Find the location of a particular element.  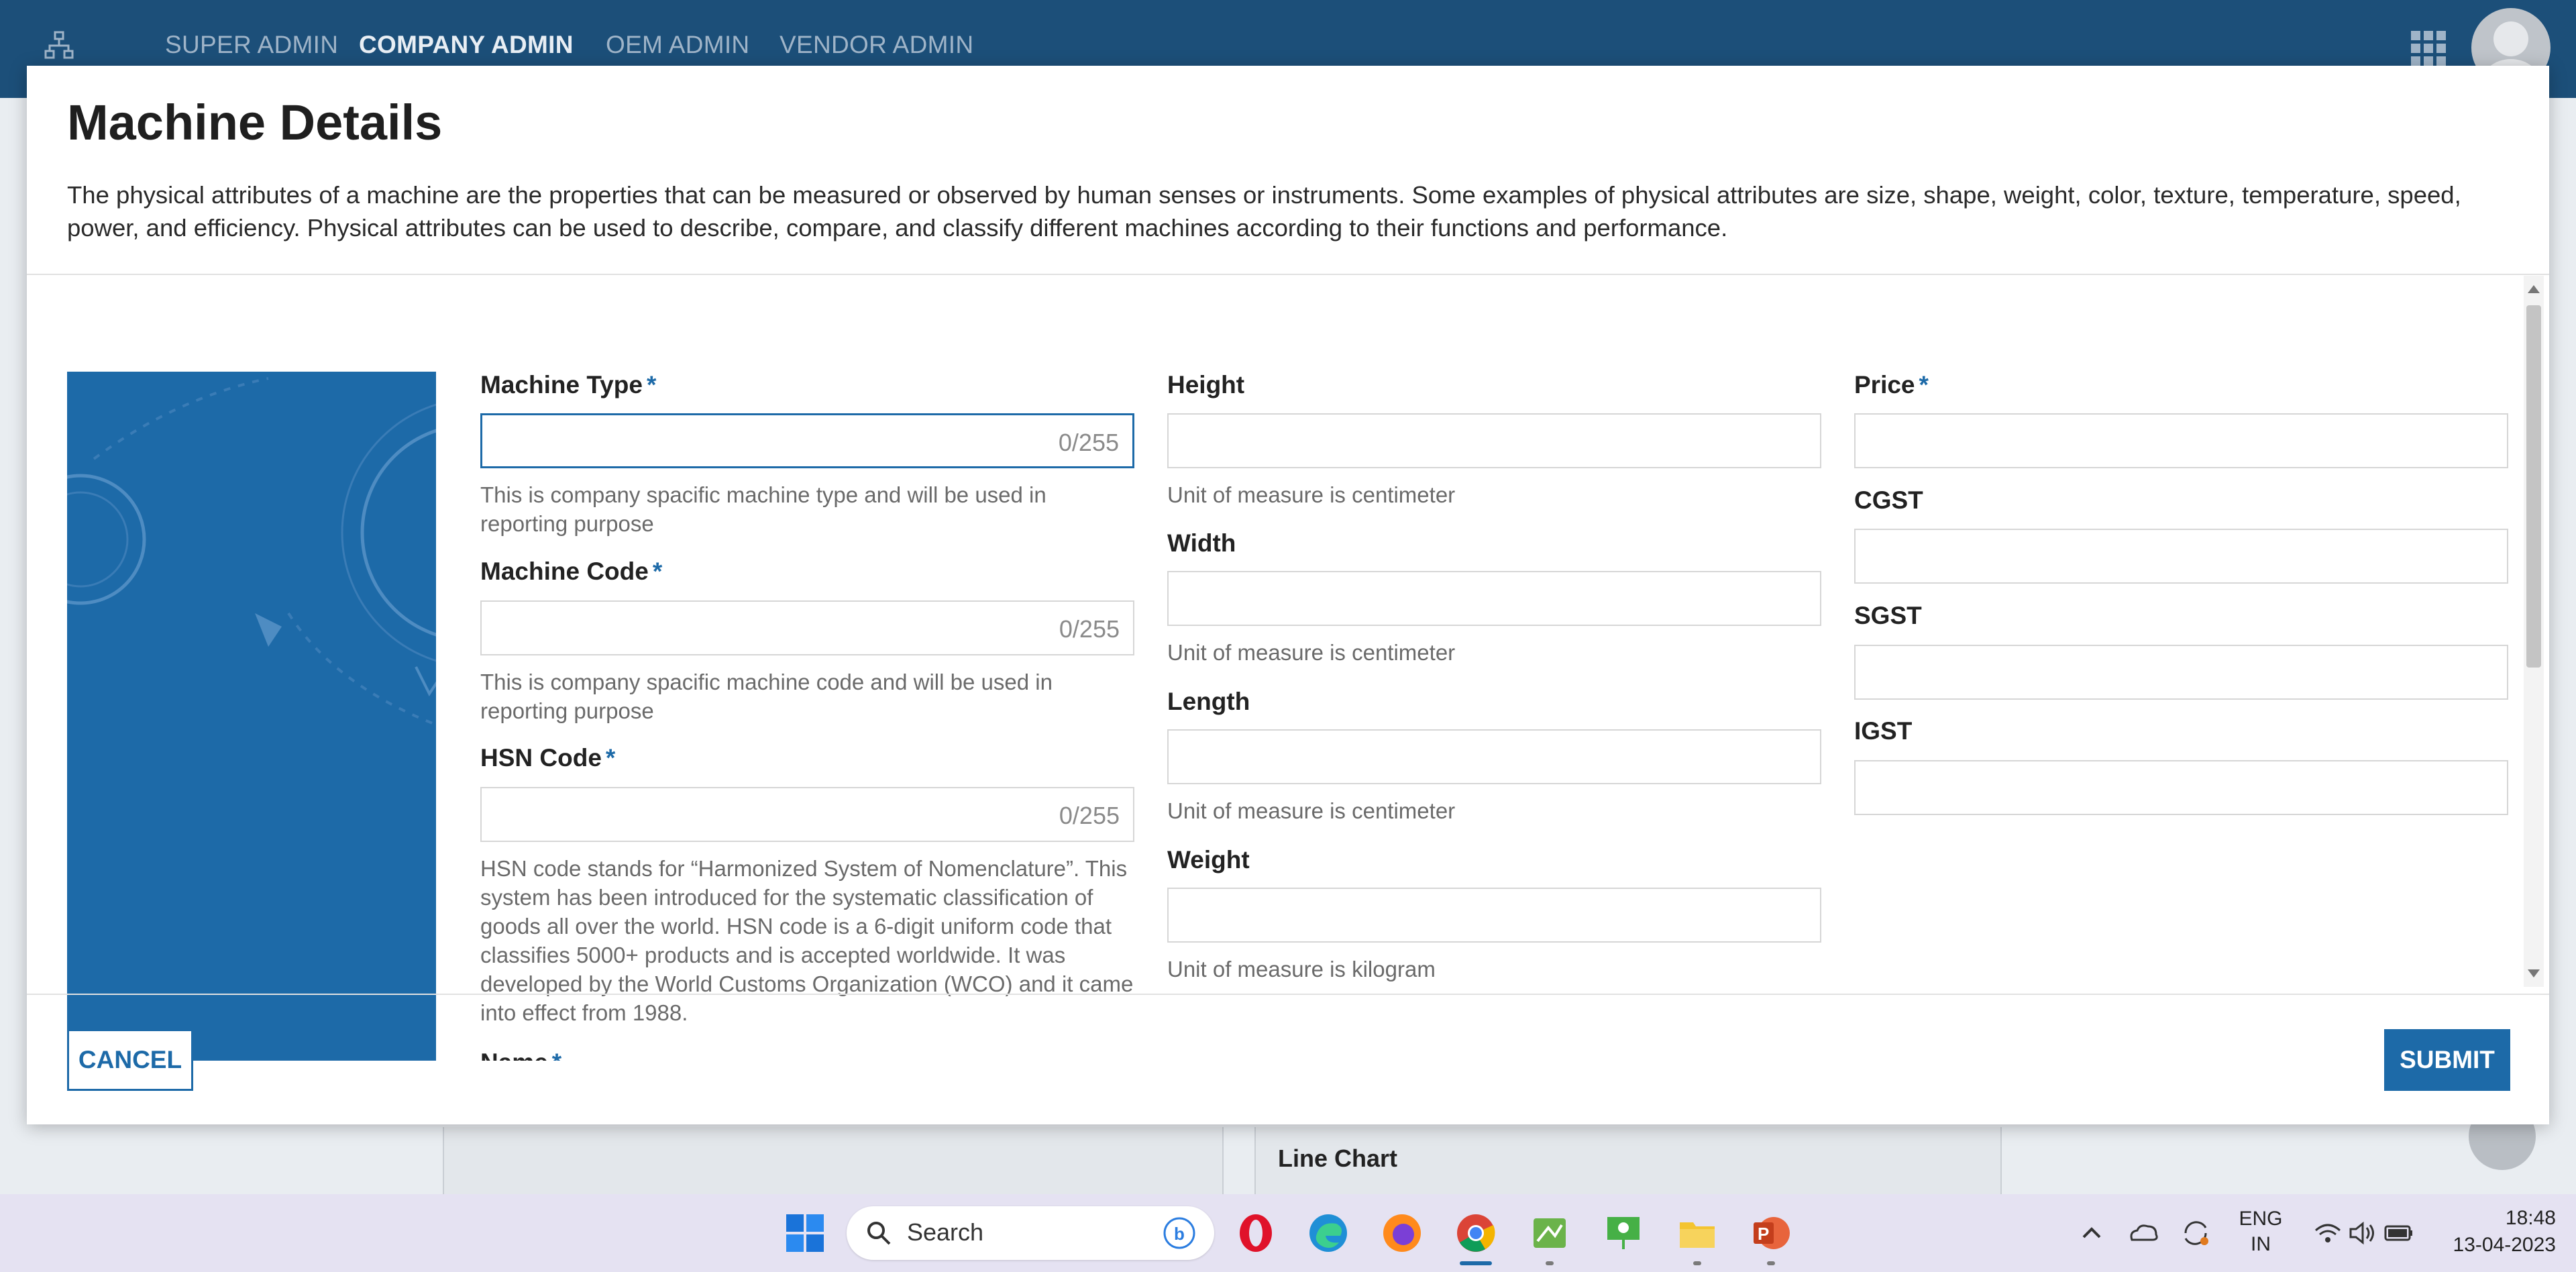

scroll-down-icon is located at coordinates (2534, 973).